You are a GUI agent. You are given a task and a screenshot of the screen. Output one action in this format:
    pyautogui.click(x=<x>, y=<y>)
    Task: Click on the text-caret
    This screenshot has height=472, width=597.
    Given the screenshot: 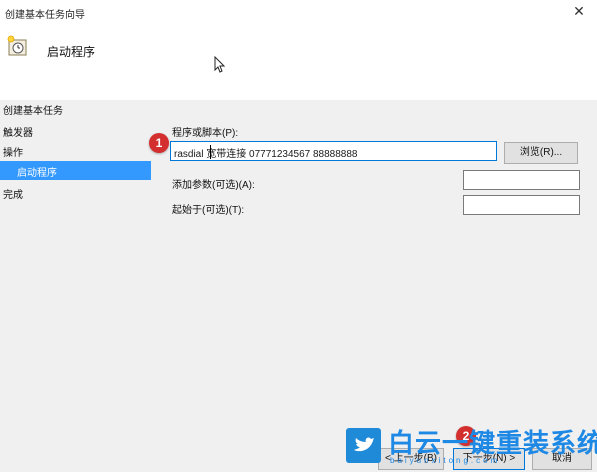 What is the action you would take?
    pyautogui.click(x=210, y=152)
    